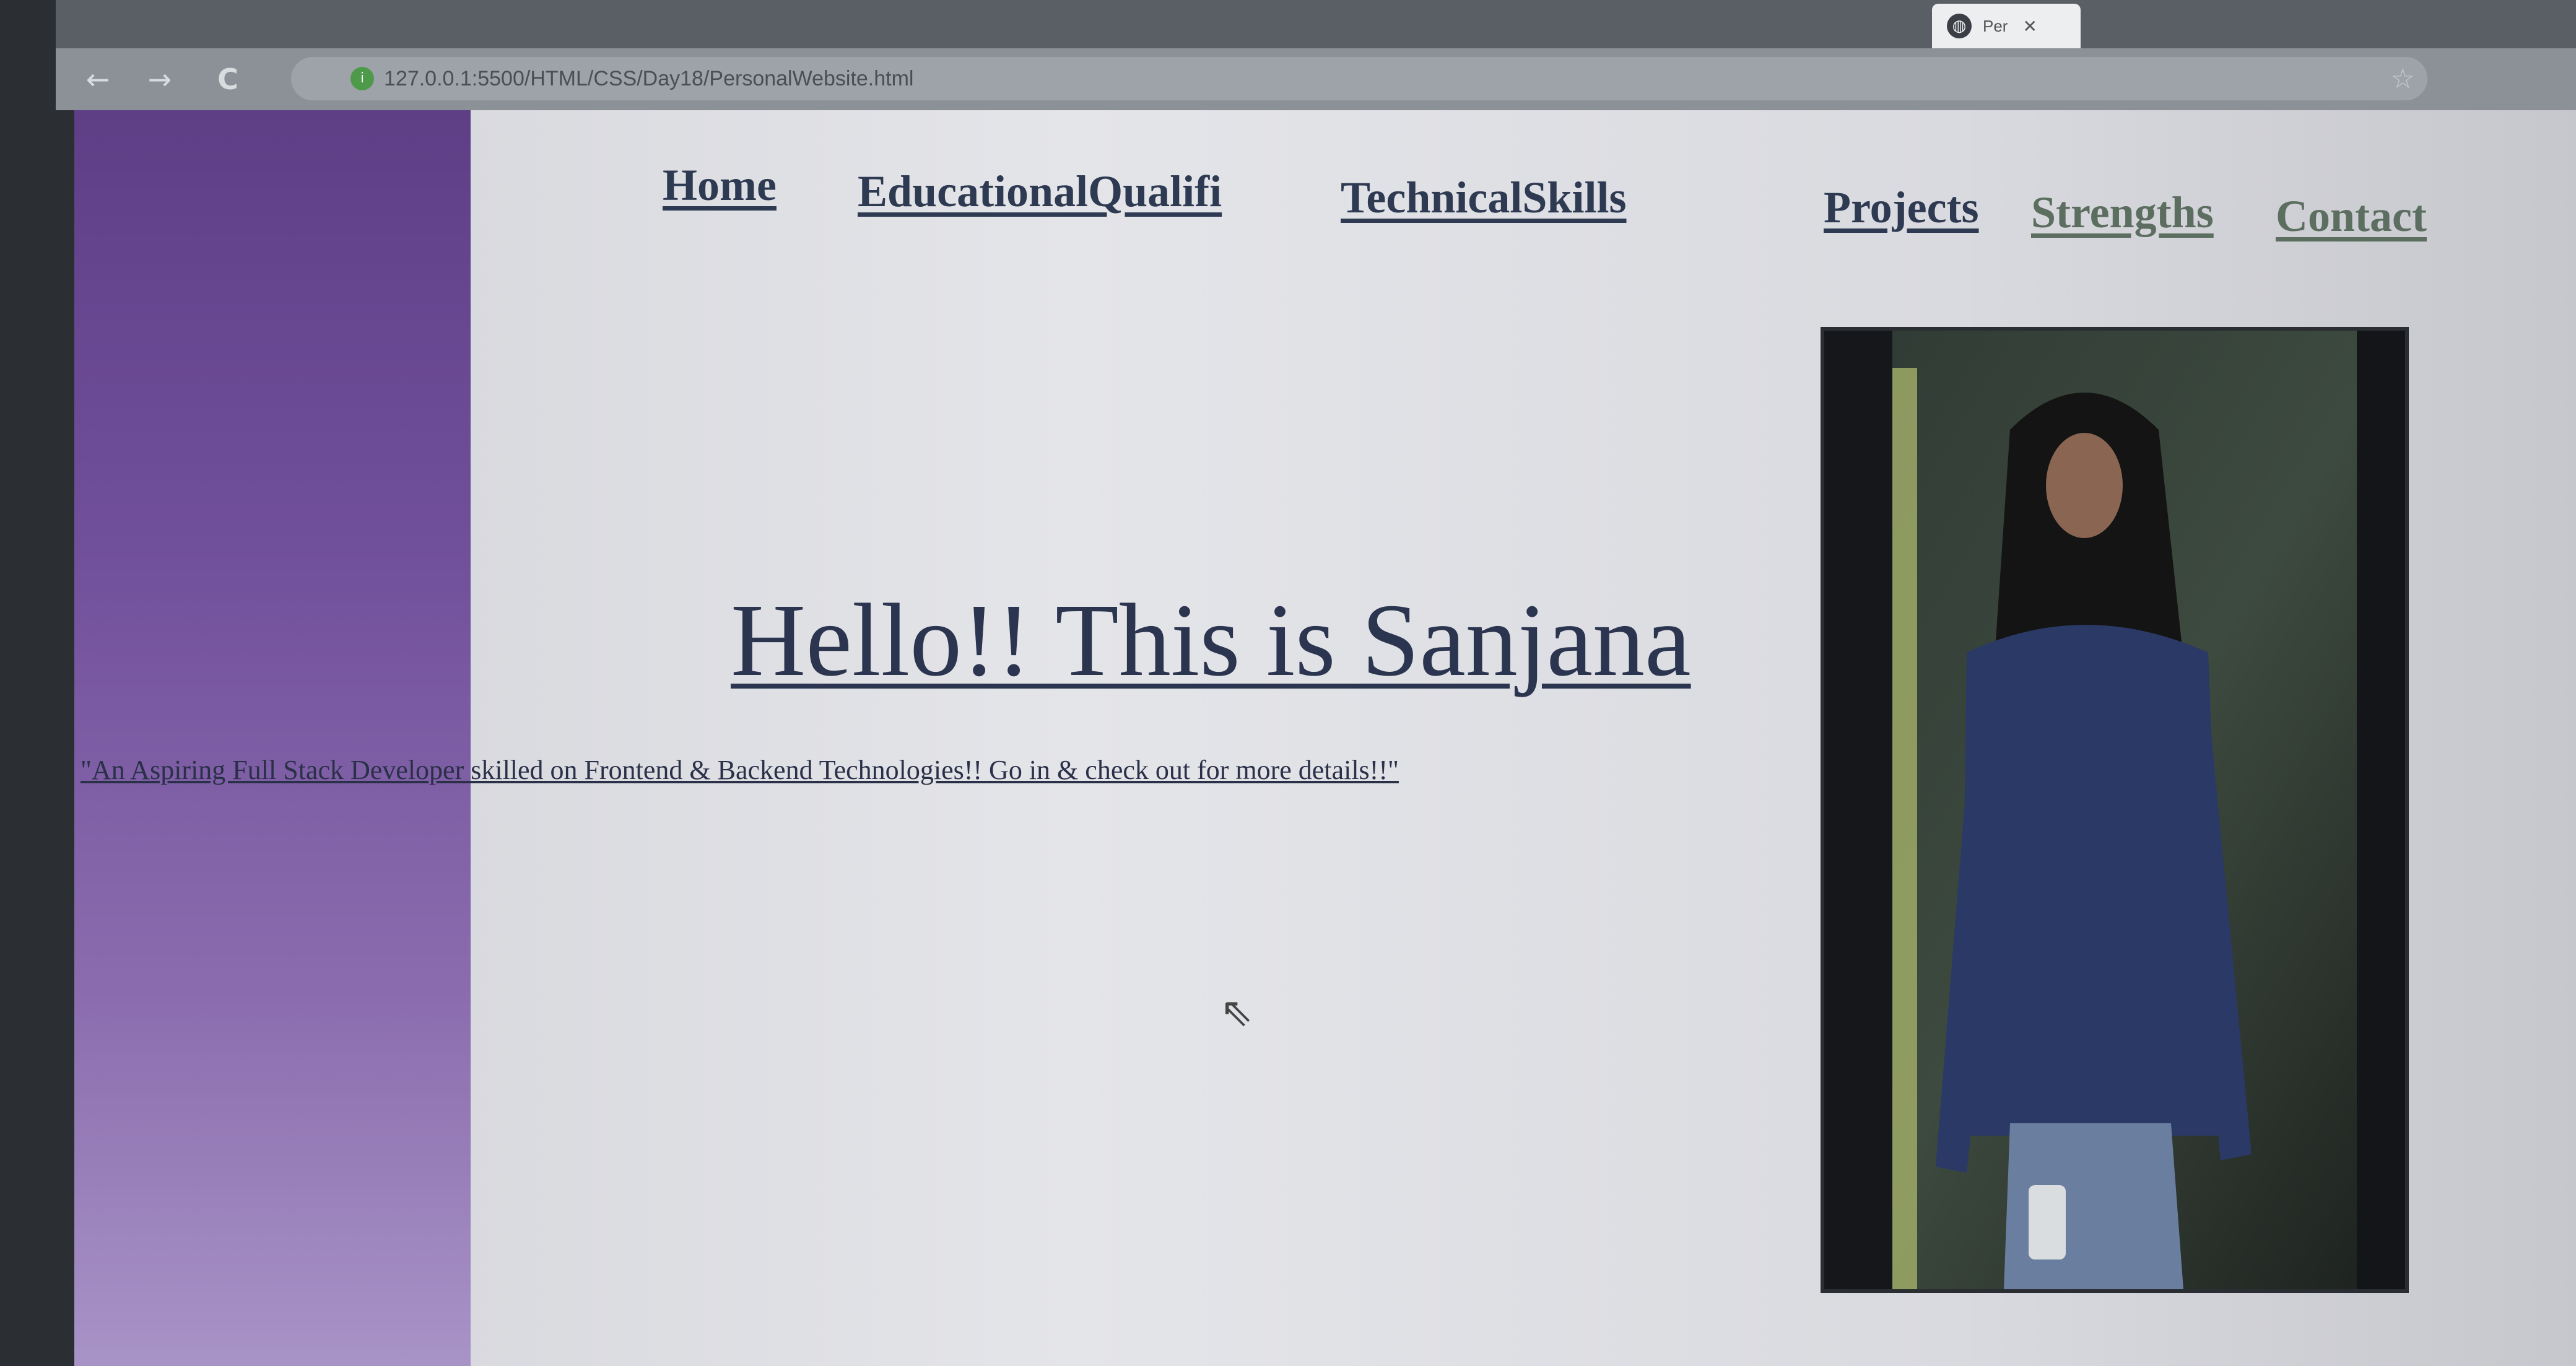  What do you see at coordinates (1236, 1012) in the screenshot?
I see `mouse-cursor-icon: ⇖` at bounding box center [1236, 1012].